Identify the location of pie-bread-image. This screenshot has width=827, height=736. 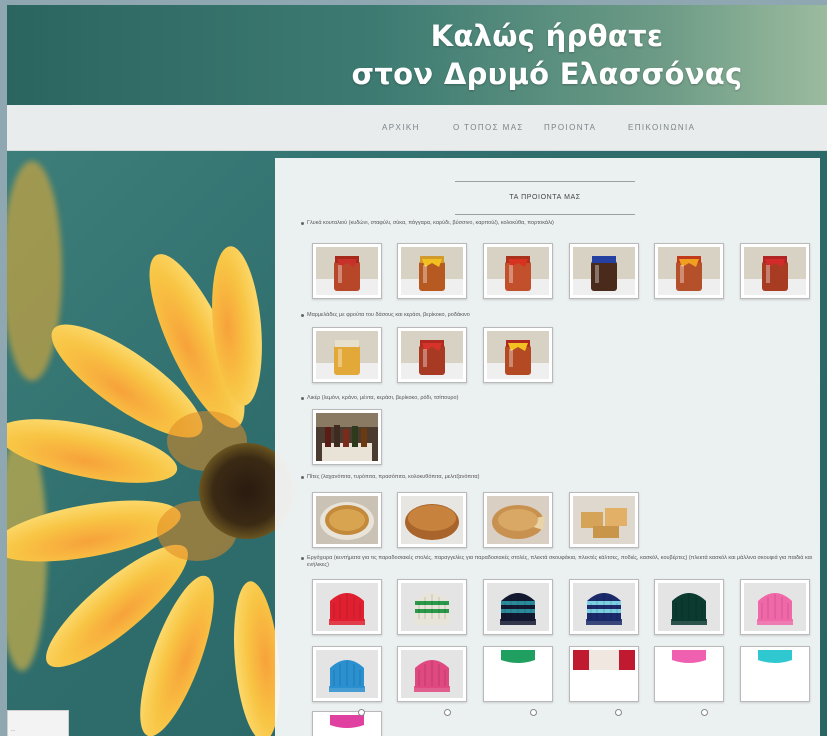
(432, 520).